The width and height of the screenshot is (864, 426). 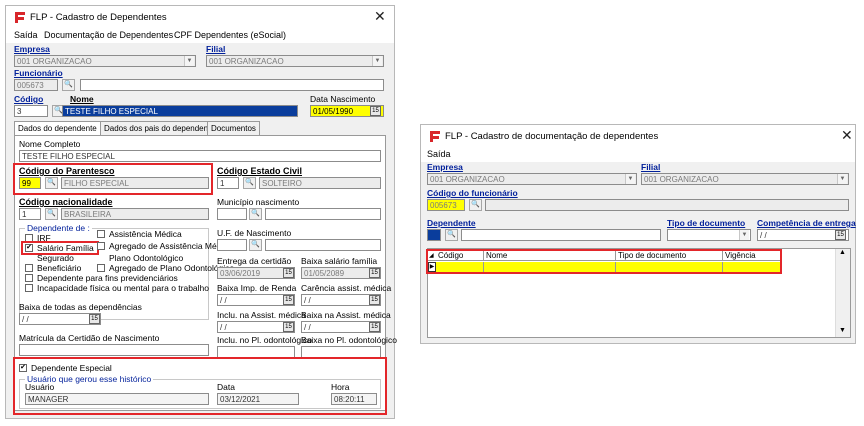 I want to click on dependente-name-field, so click(x=561, y=235).